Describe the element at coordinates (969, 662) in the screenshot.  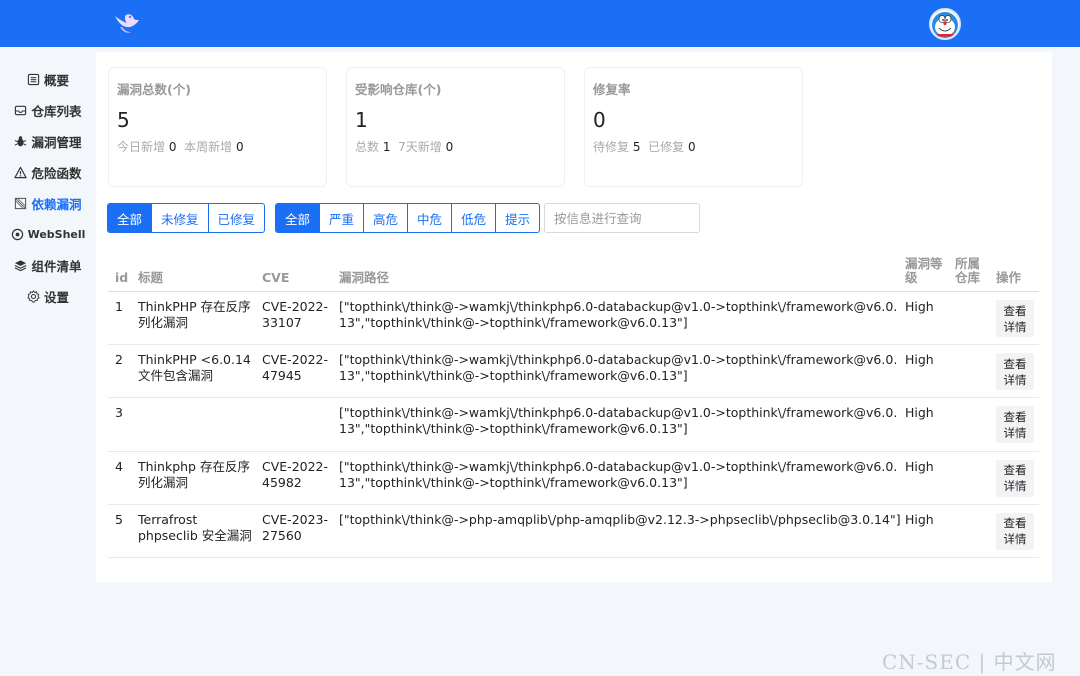
I see `watermark: CN-SEC | 中文网` at that location.